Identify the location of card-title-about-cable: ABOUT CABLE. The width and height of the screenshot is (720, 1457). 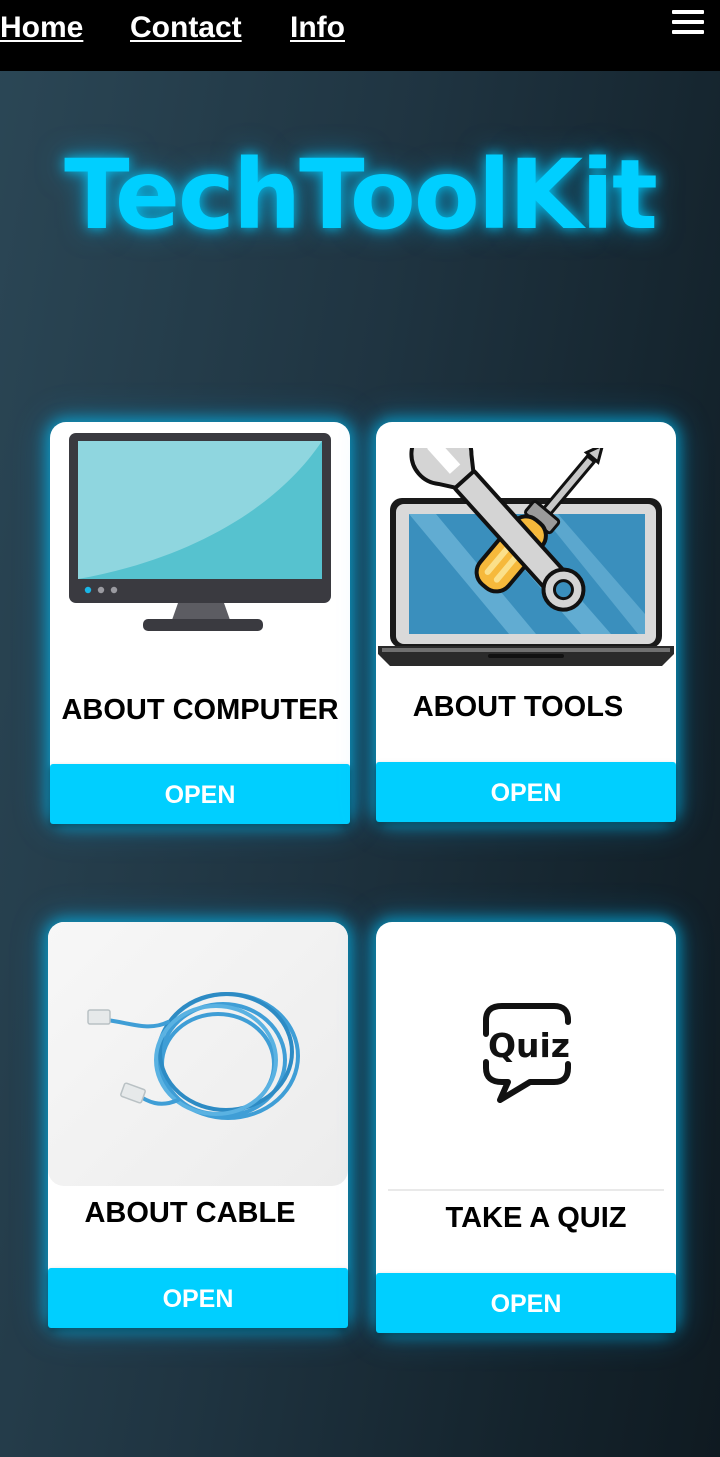
(190, 1213).